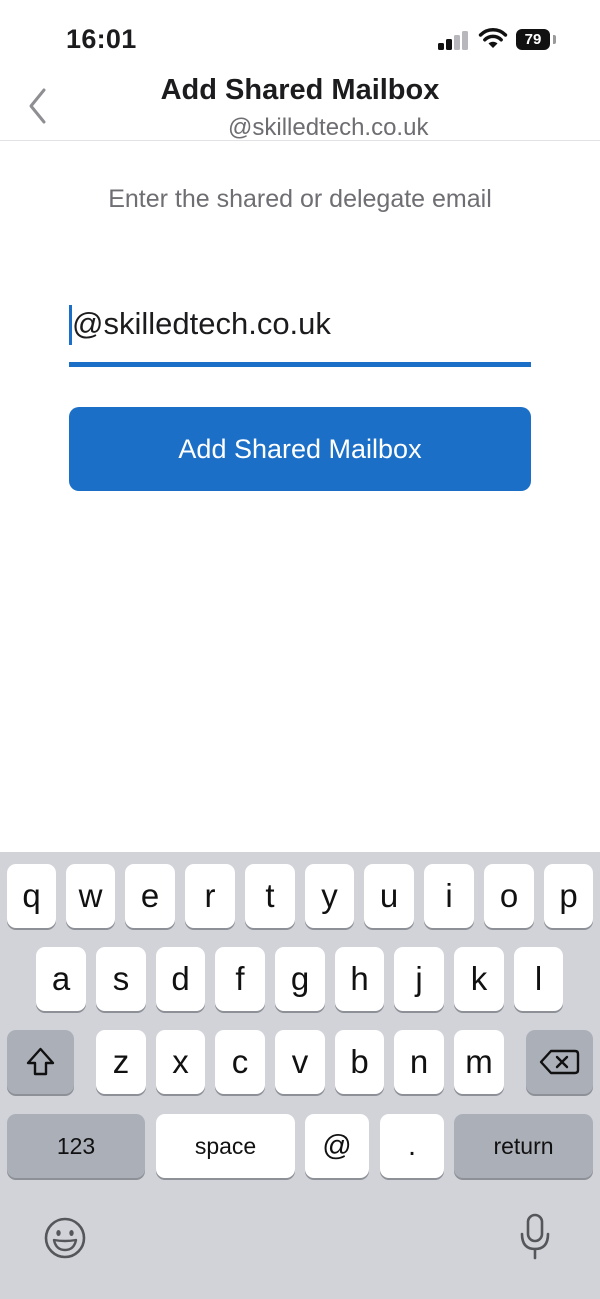 This screenshot has height=1299, width=600. Describe the element at coordinates (180, 979) in the screenshot. I see `key-d: d` at that location.